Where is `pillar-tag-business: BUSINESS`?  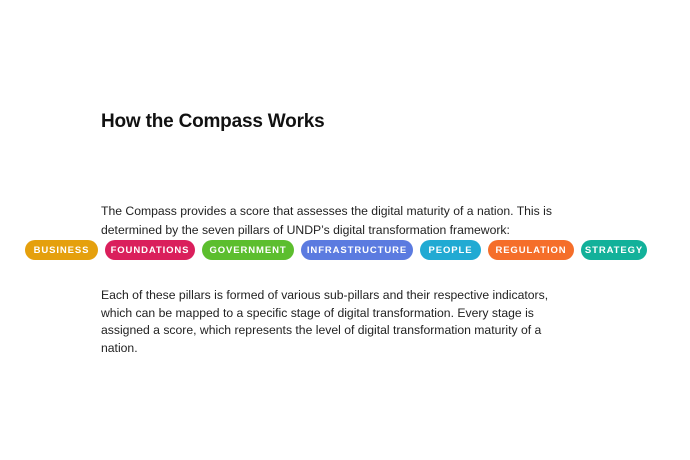
pillar-tag-business: BUSINESS is located at coordinates (61, 250).